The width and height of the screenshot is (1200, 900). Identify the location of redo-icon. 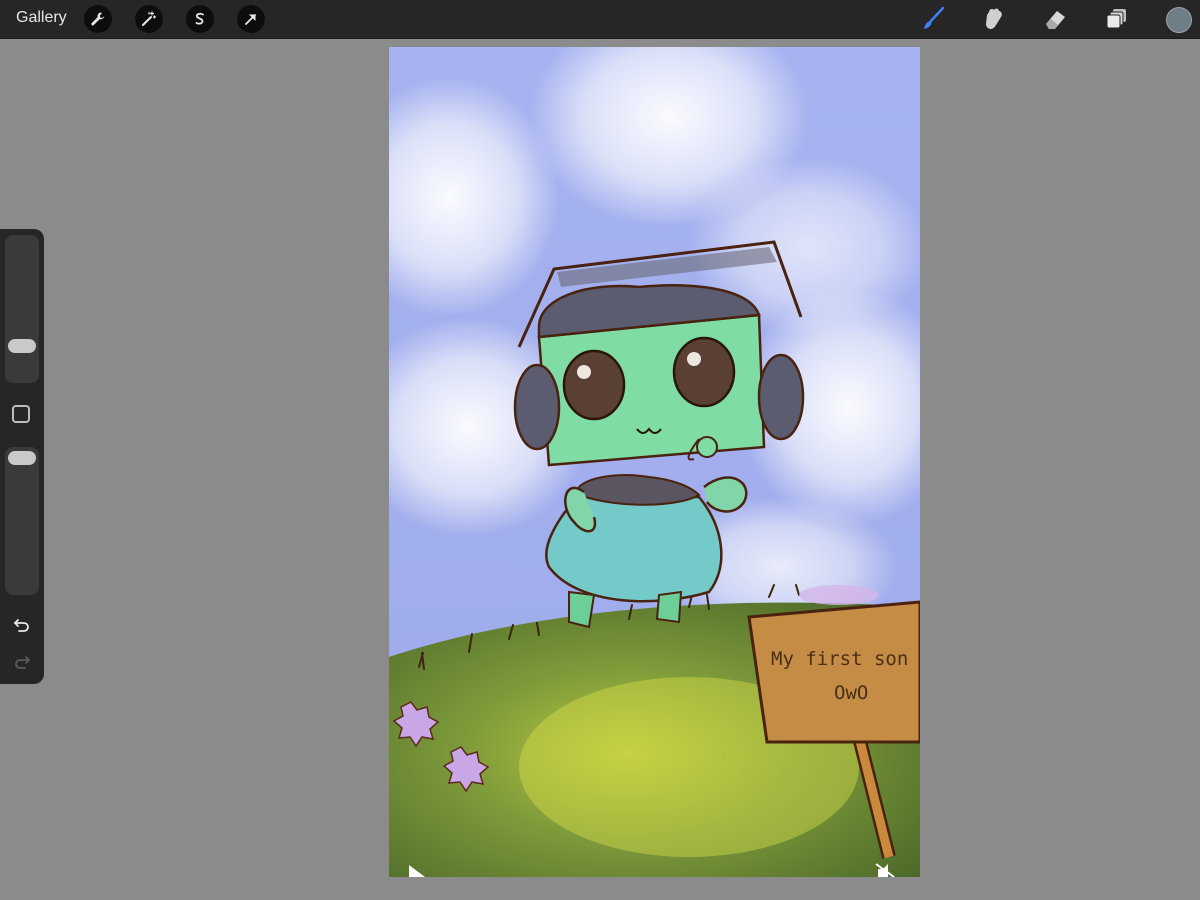
(22, 662).